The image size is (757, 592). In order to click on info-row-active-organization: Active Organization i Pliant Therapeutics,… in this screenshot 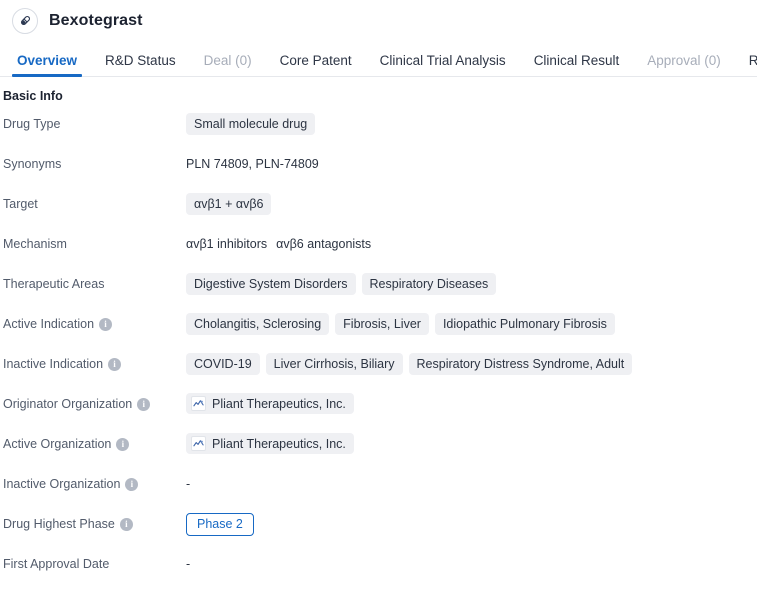, I will do `click(378, 452)`.